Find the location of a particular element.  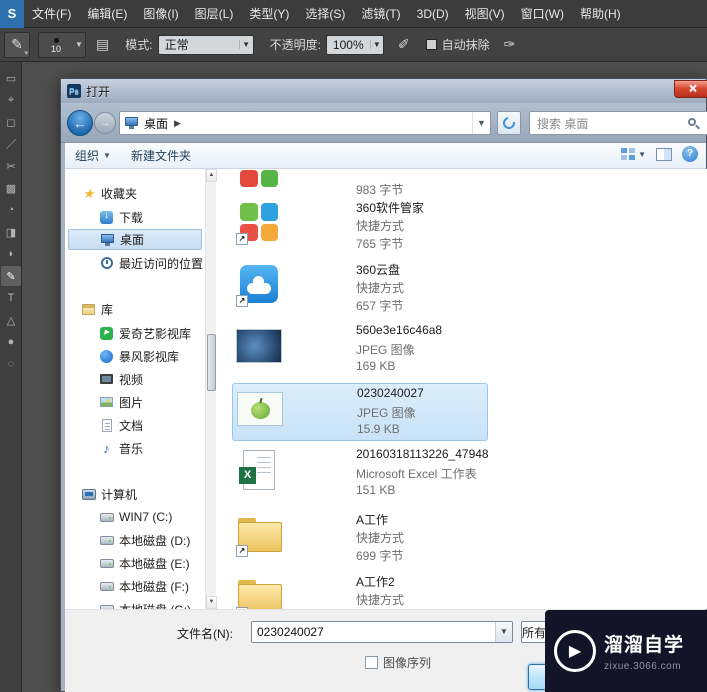

sidebar-item-desktop: 桌面 is located at coordinates (135, 239).